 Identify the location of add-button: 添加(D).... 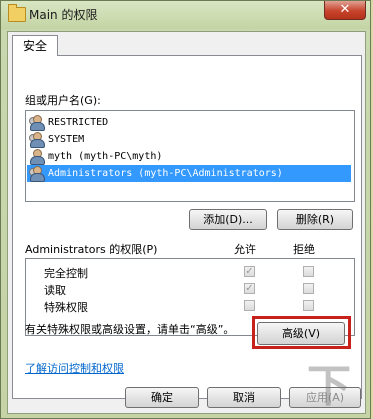
(228, 219).